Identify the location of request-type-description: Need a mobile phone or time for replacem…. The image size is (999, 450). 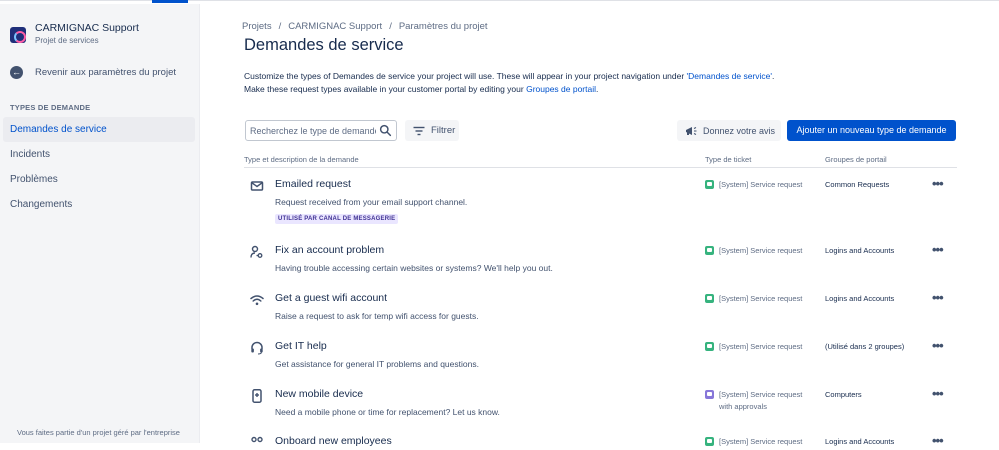
(387, 412).